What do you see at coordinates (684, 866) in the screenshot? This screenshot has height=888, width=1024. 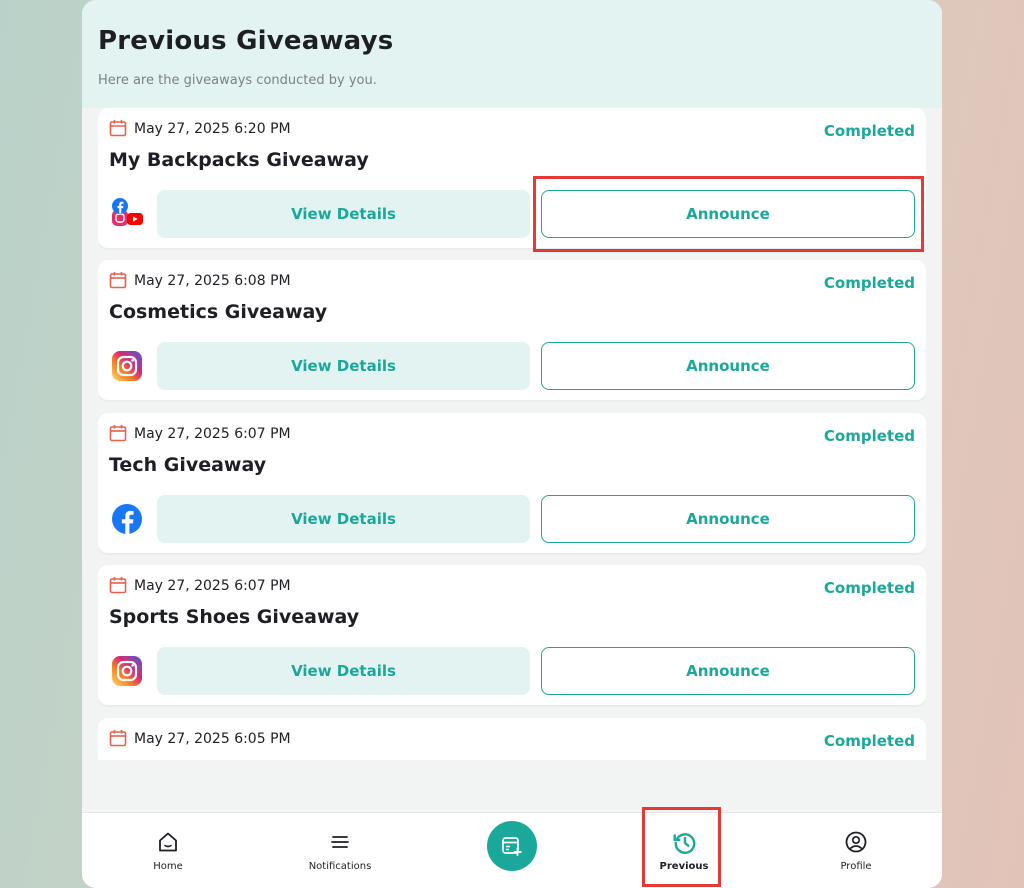 I see `nav-previous-label: Previous` at bounding box center [684, 866].